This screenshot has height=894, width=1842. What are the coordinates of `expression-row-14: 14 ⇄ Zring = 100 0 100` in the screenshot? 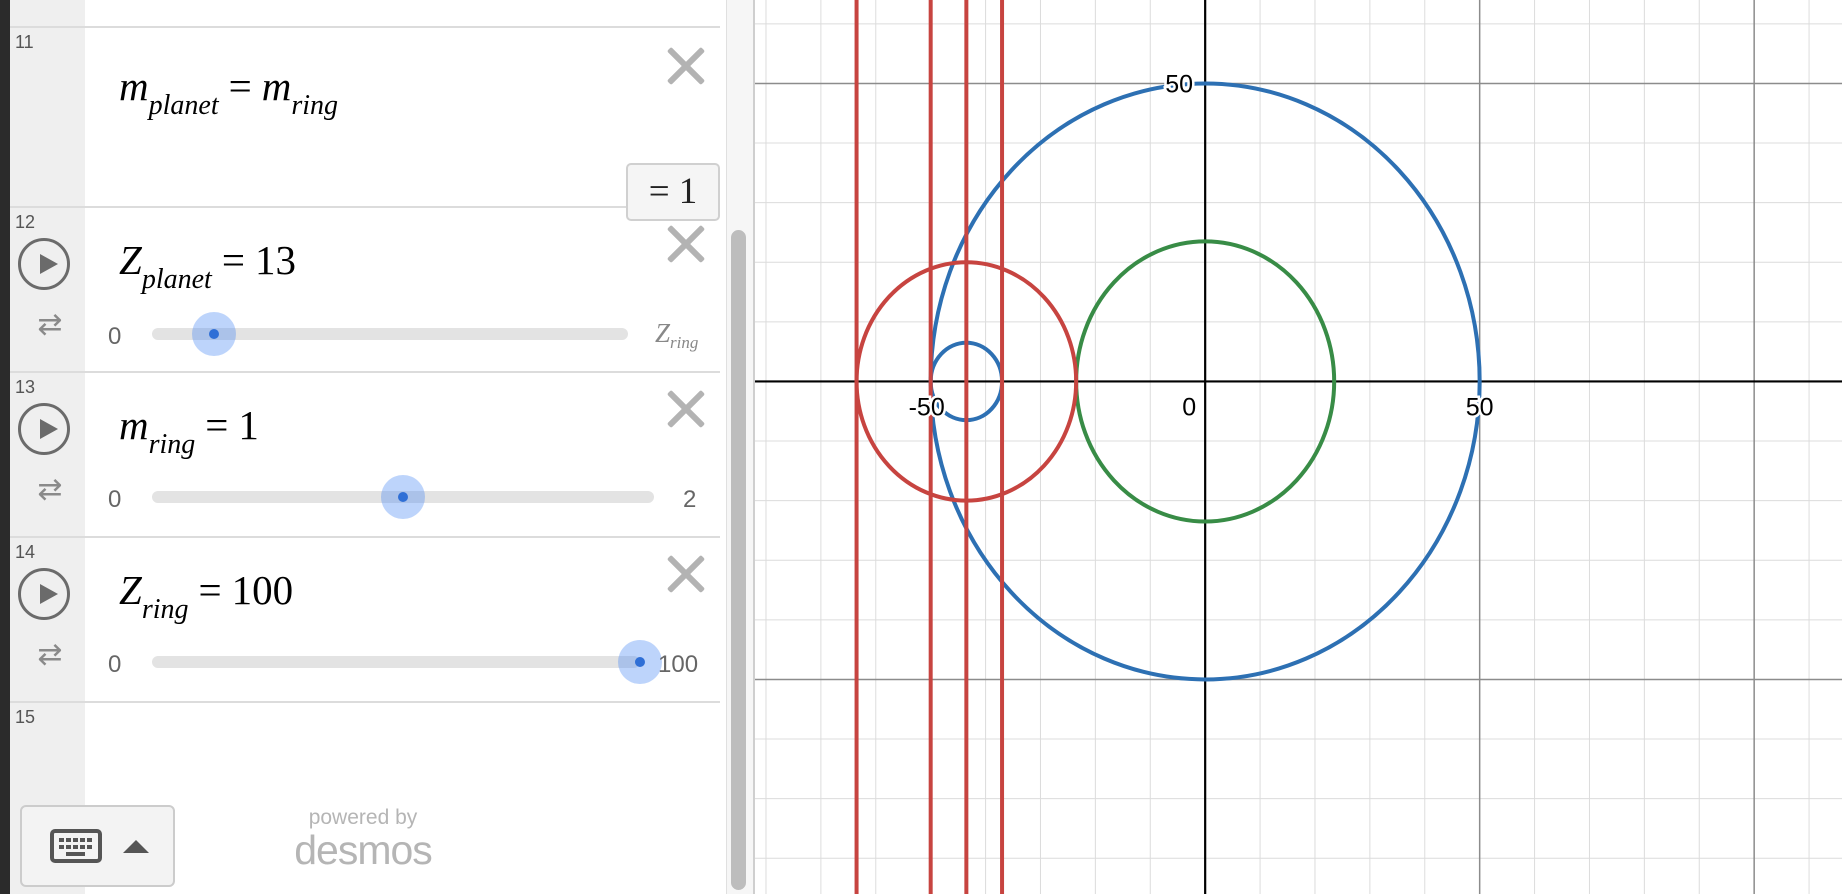 It's located at (365, 620).